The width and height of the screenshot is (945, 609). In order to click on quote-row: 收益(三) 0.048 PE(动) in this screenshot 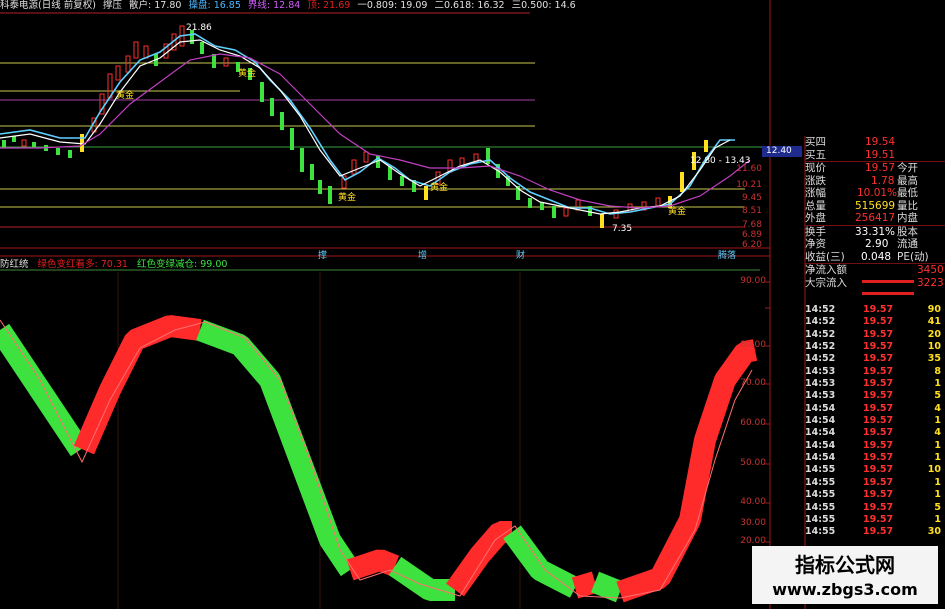, I will do `click(875, 257)`.